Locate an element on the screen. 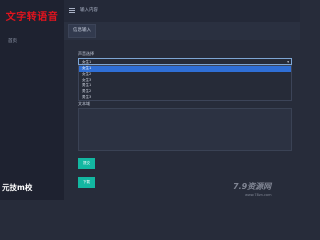 The height and width of the screenshot is (240, 320). footer-brand-logo: 元技m校 is located at coordinates (17, 187).